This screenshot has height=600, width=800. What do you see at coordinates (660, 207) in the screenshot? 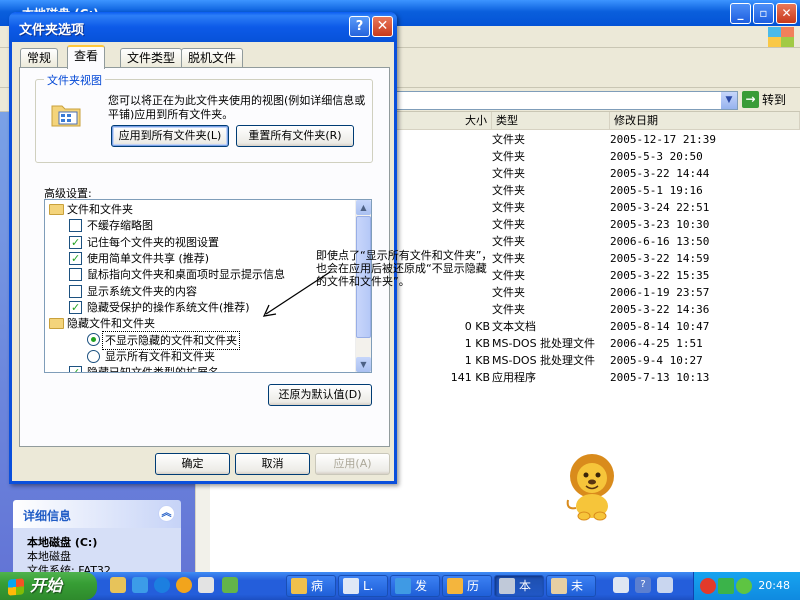
I see `file-modified: 2005-3-24 22:51` at bounding box center [660, 207].